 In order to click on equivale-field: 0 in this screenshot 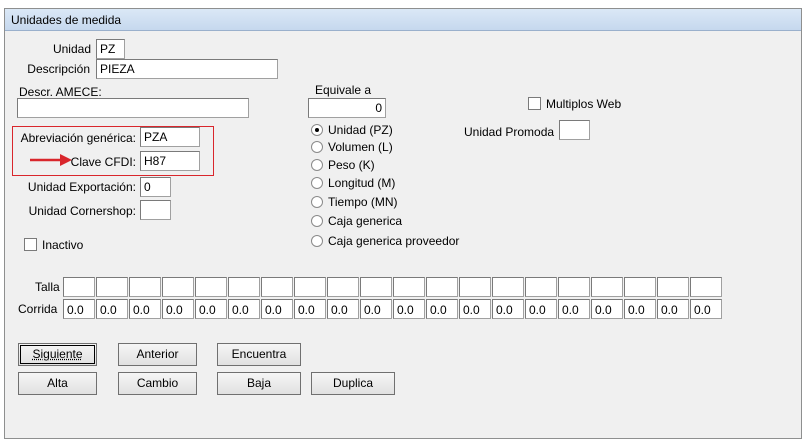, I will do `click(347, 108)`.